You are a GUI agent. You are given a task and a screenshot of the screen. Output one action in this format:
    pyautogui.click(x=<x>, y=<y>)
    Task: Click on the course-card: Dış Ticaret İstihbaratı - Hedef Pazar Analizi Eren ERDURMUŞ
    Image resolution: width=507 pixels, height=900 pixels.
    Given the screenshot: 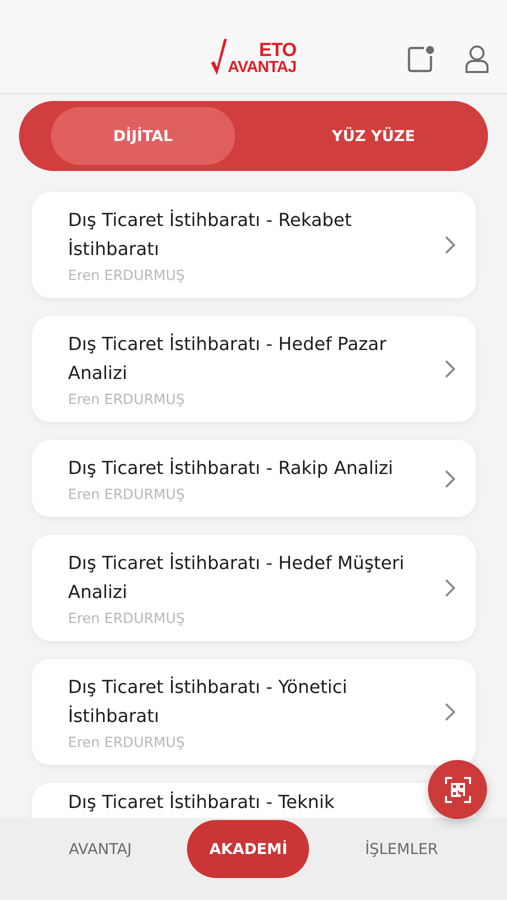 What is the action you would take?
    pyautogui.click(x=254, y=369)
    